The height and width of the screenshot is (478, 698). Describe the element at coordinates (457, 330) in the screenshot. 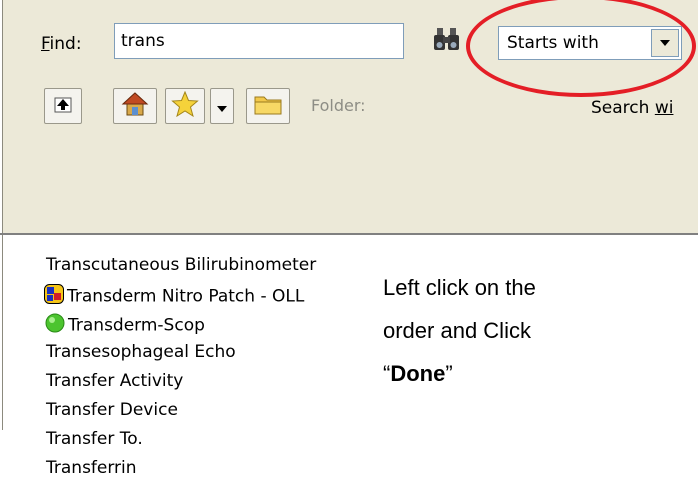

I see `instruction-line-2: order and Click` at that location.